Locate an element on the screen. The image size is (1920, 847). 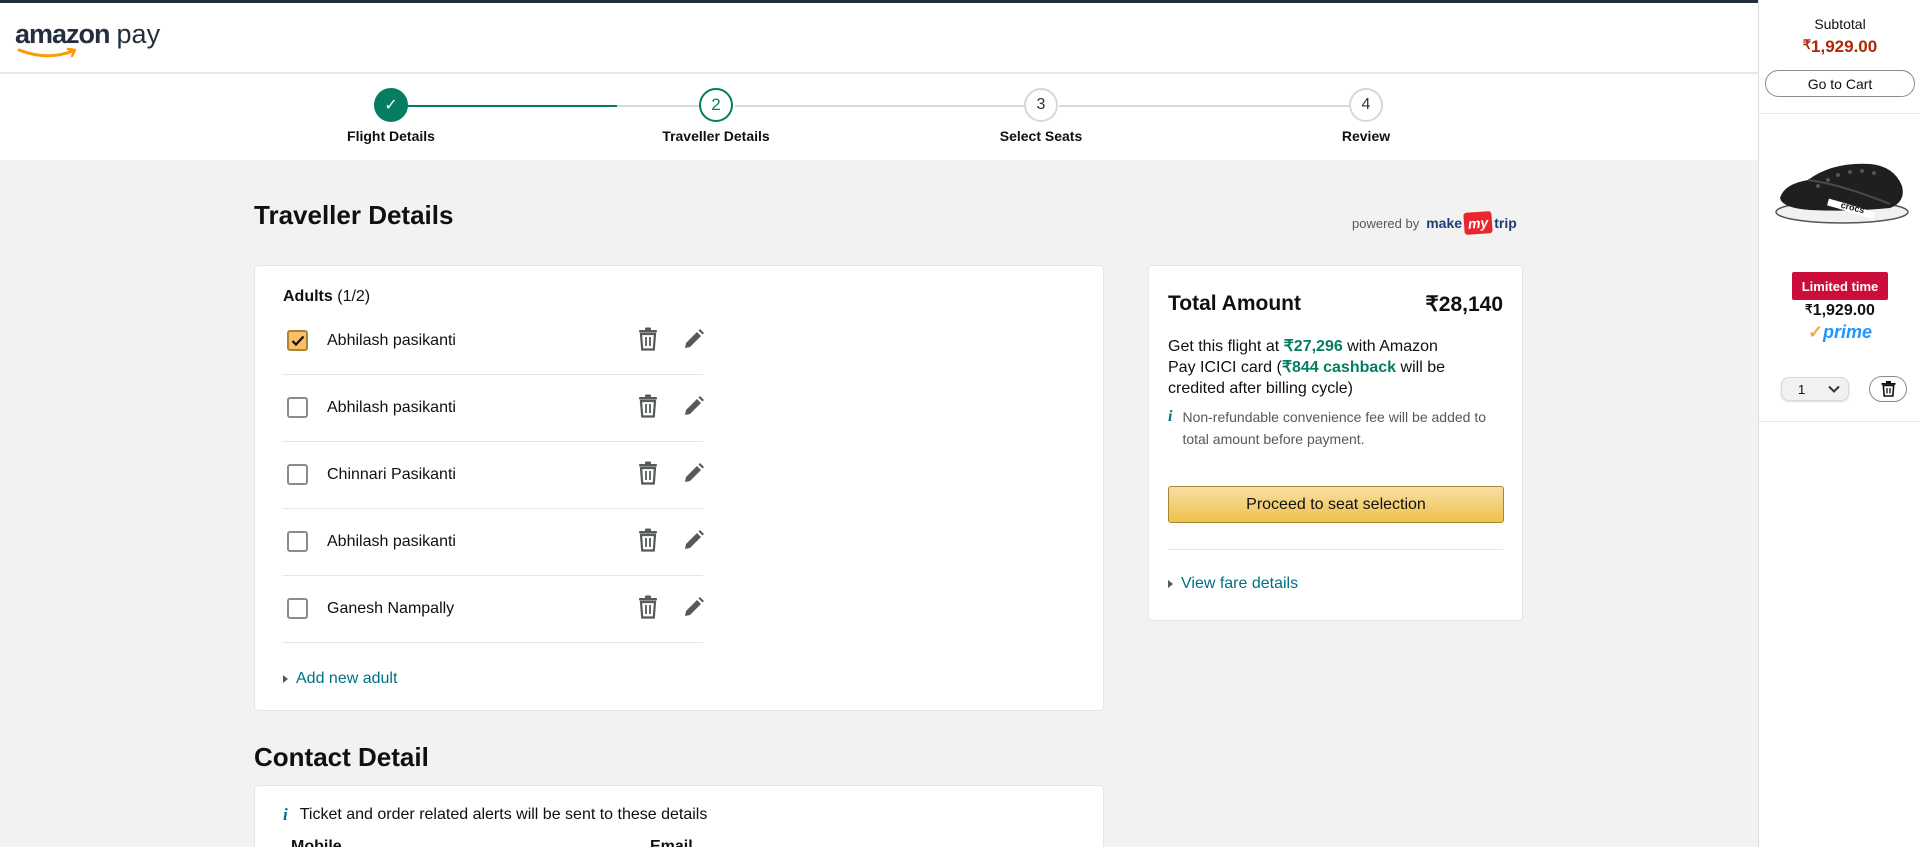
step-label: Flight Details is located at coordinates (391, 136).